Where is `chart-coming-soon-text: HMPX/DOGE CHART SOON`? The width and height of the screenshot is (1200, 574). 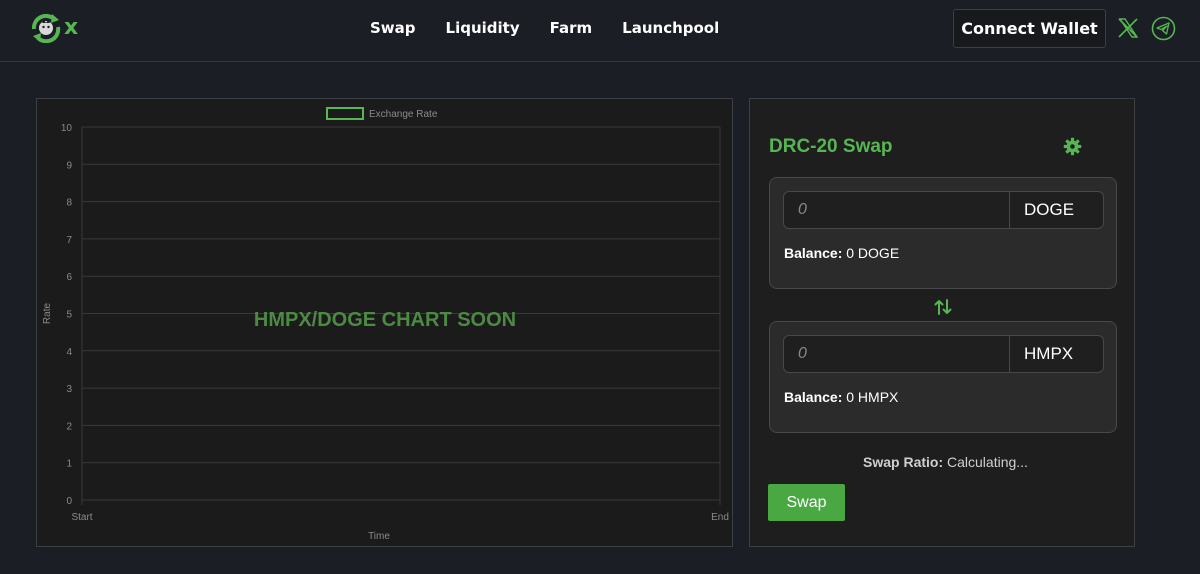 chart-coming-soon-text: HMPX/DOGE CHART SOON is located at coordinates (385, 320).